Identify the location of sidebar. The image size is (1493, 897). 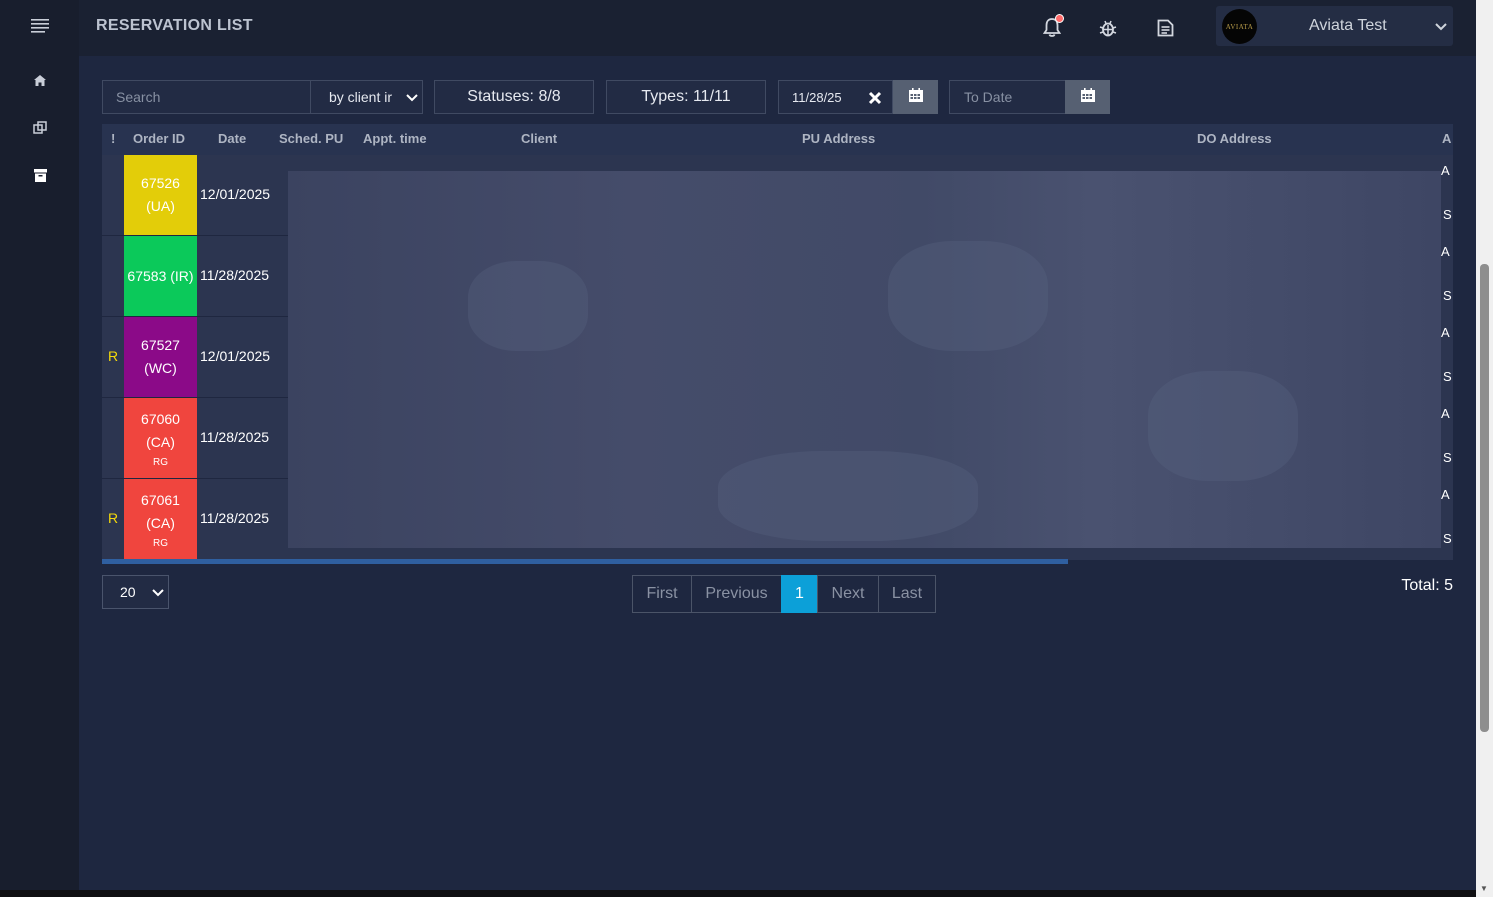
(39, 448).